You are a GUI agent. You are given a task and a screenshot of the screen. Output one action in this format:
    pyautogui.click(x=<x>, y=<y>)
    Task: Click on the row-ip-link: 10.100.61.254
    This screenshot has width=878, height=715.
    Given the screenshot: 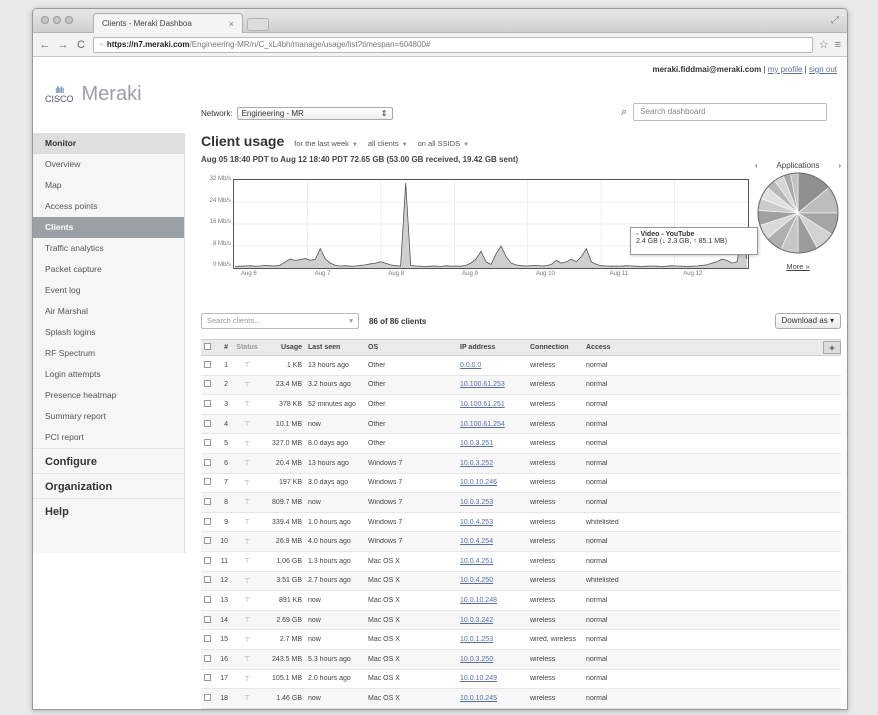 What is the action you would take?
    pyautogui.click(x=492, y=424)
    